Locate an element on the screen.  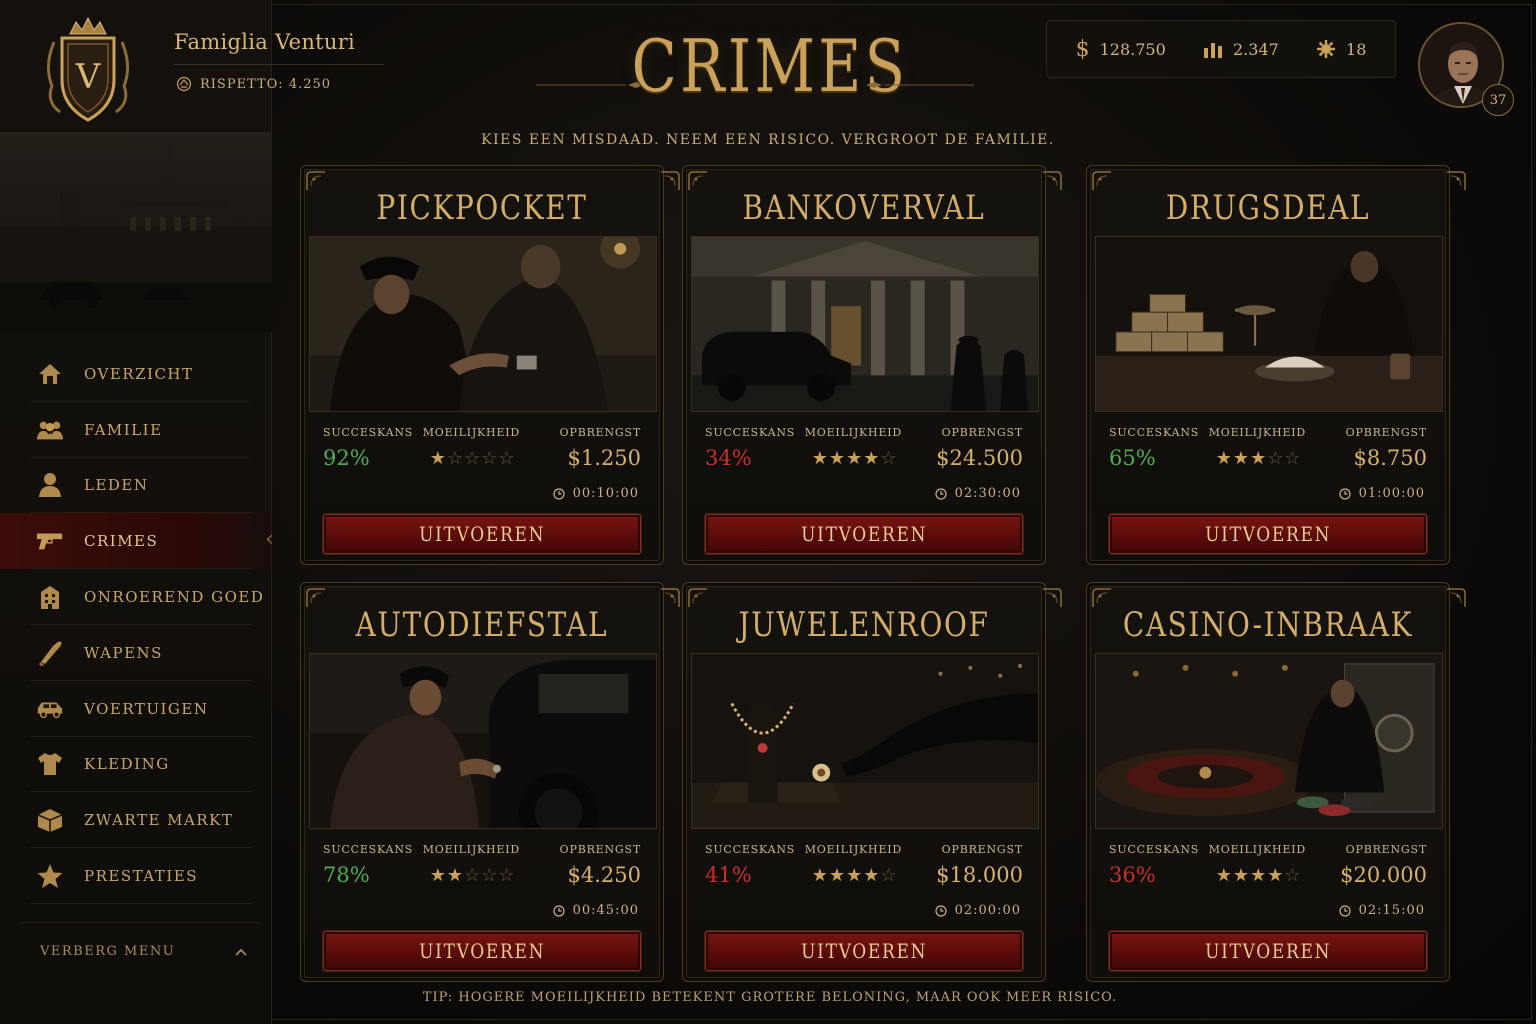
stat-values: 36% ★★★★☆ $20.000 is located at coordinates (1268, 875).